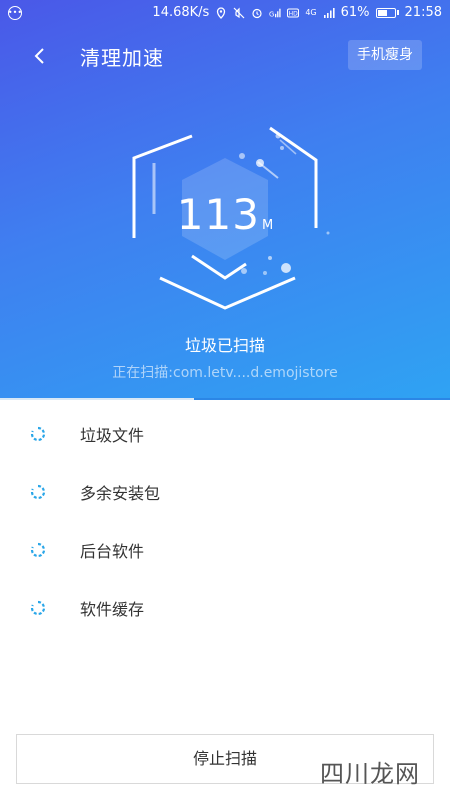 Image resolution: width=450 pixels, height=800 pixels. I want to click on svg-text: HD, so click(294, 13).